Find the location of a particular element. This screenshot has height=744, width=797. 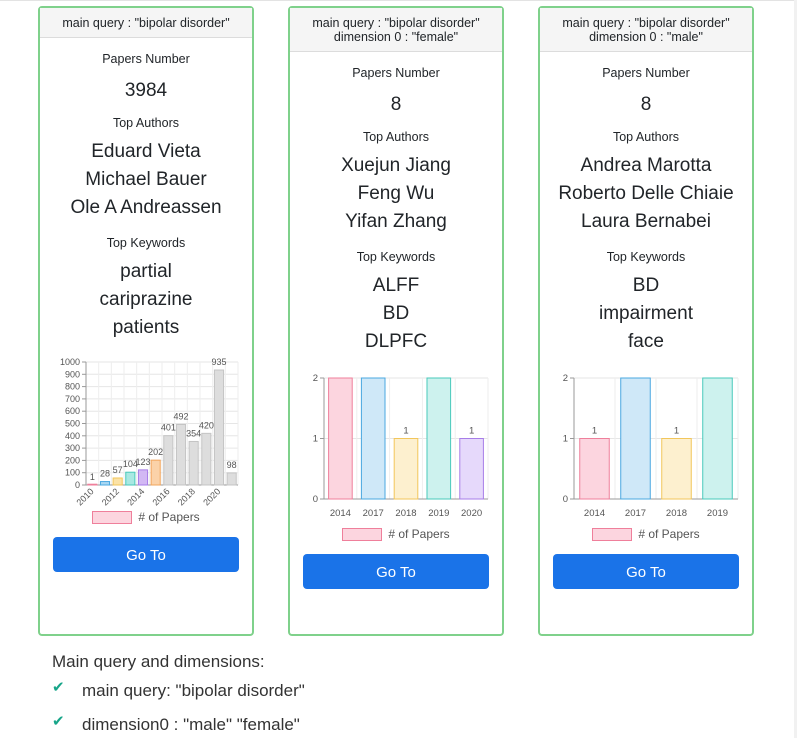

top-keywords-list: BD impairment face is located at coordinates (646, 314).